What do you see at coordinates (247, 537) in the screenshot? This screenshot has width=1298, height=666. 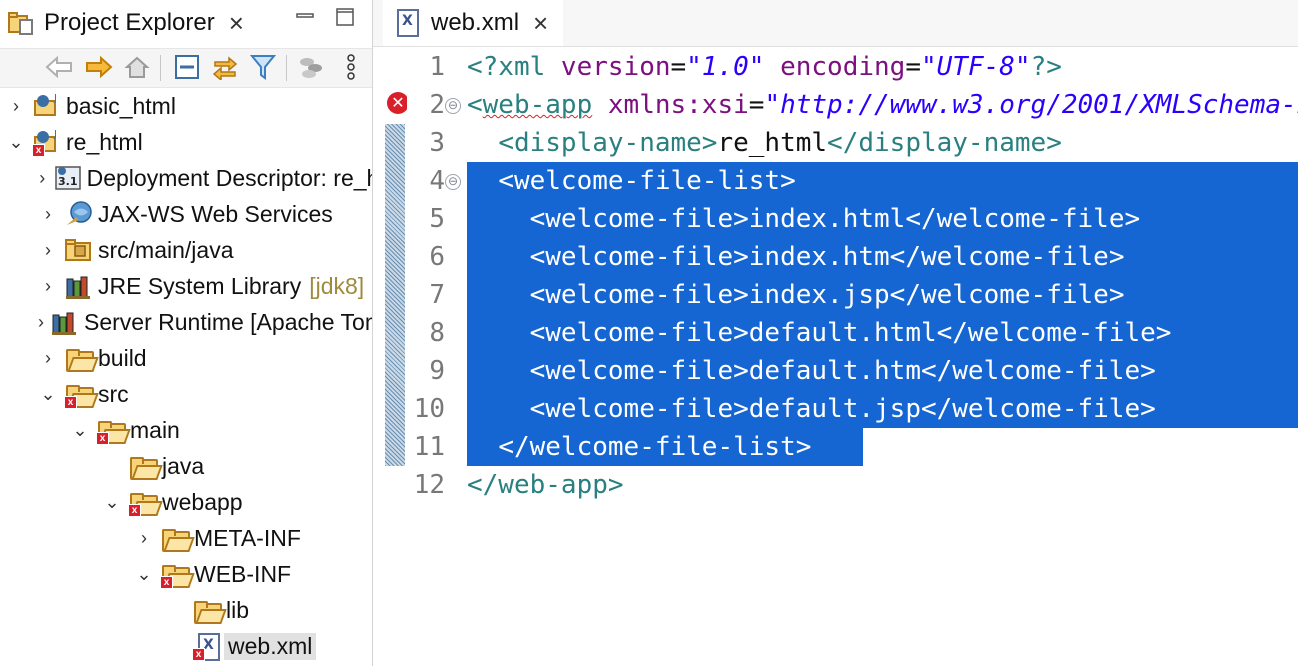 I see `tree-item-label: META-INF` at bounding box center [247, 537].